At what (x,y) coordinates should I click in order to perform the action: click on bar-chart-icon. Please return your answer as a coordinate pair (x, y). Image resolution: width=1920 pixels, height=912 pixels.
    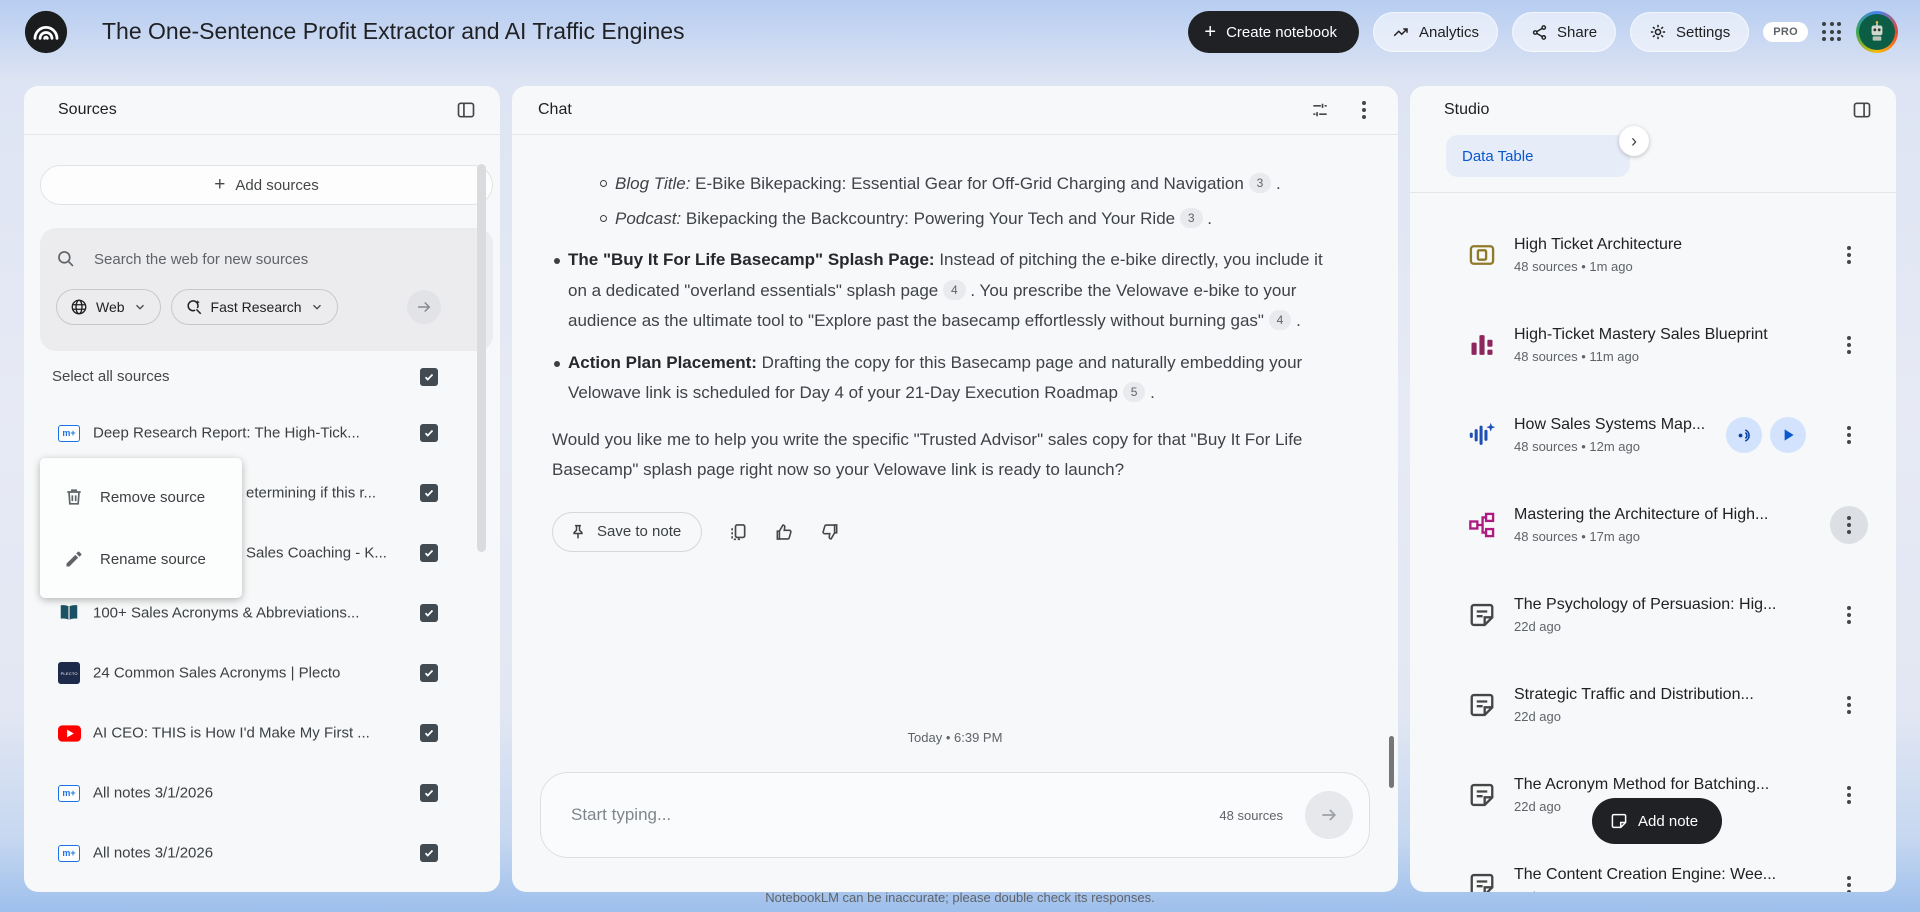
    Looking at the image, I should click on (1482, 345).